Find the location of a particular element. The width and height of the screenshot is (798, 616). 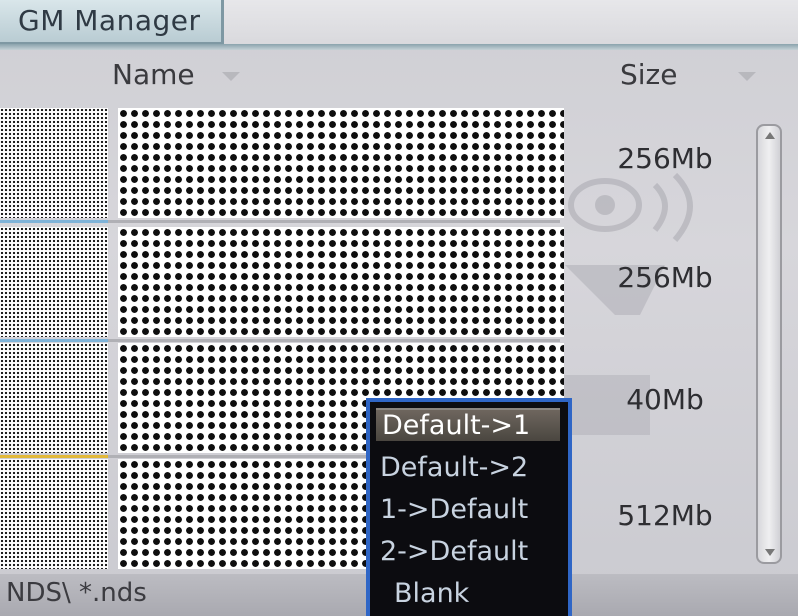

size-column-header: Size is located at coordinates (648, 74).